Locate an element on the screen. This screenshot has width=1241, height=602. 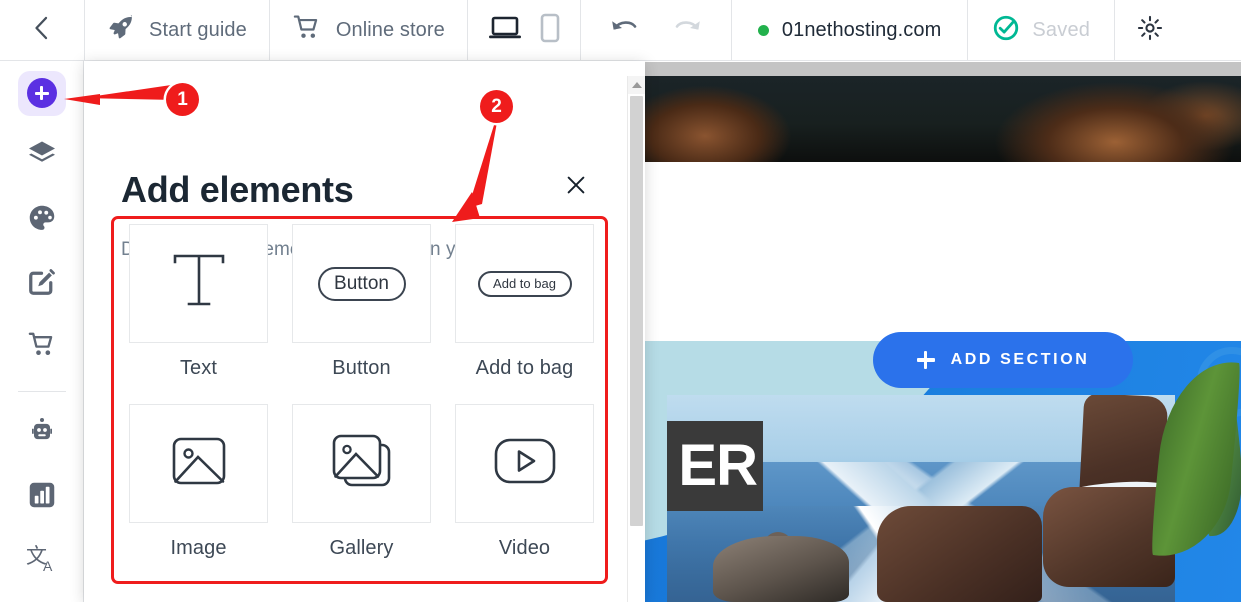
pencil-square-icon is located at coordinates (42, 284).